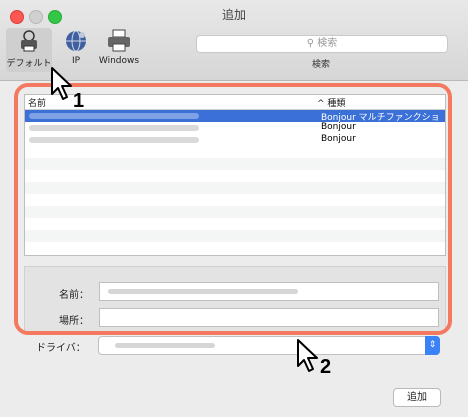 This screenshot has width=468, height=417. Describe the element at coordinates (235, 128) in the screenshot. I see `list-row-2: Bonjour` at that location.